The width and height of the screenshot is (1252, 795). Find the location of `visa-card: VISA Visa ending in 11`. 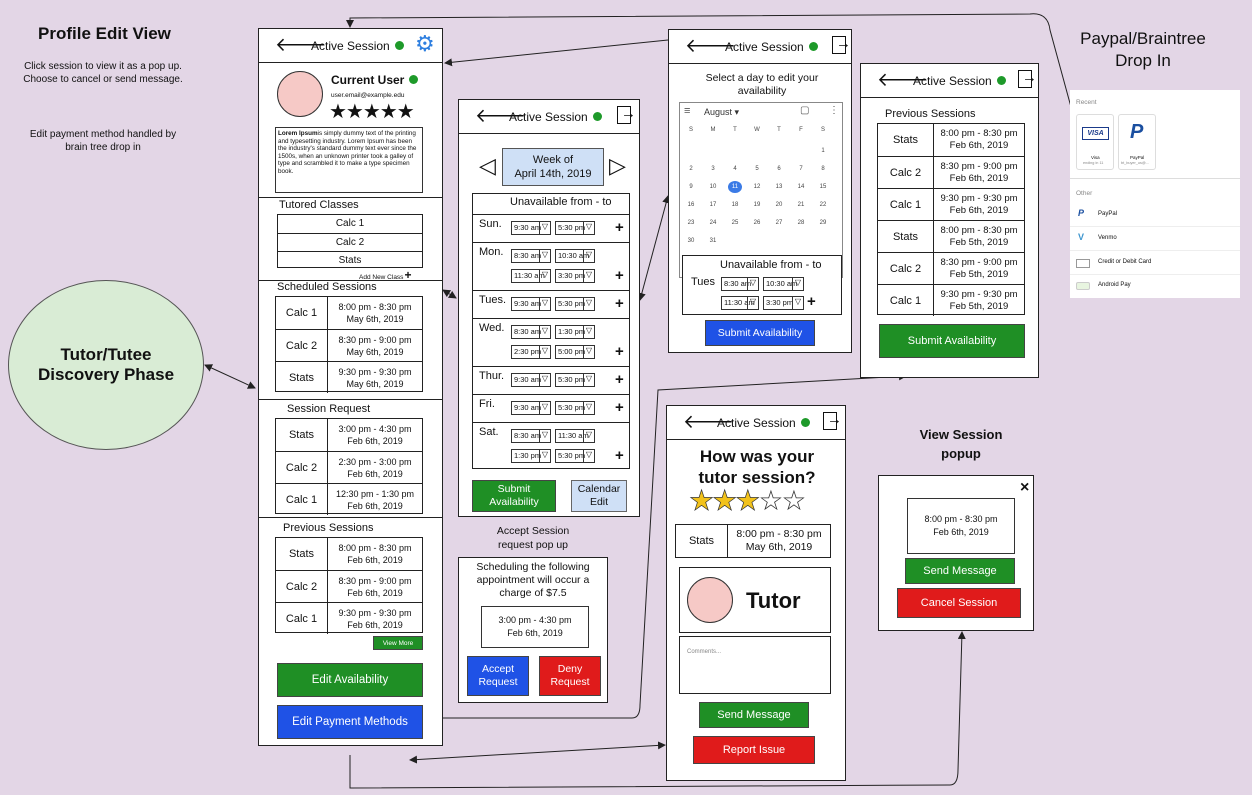

visa-card: VISA Visa ending in 11 is located at coordinates (1095, 142).